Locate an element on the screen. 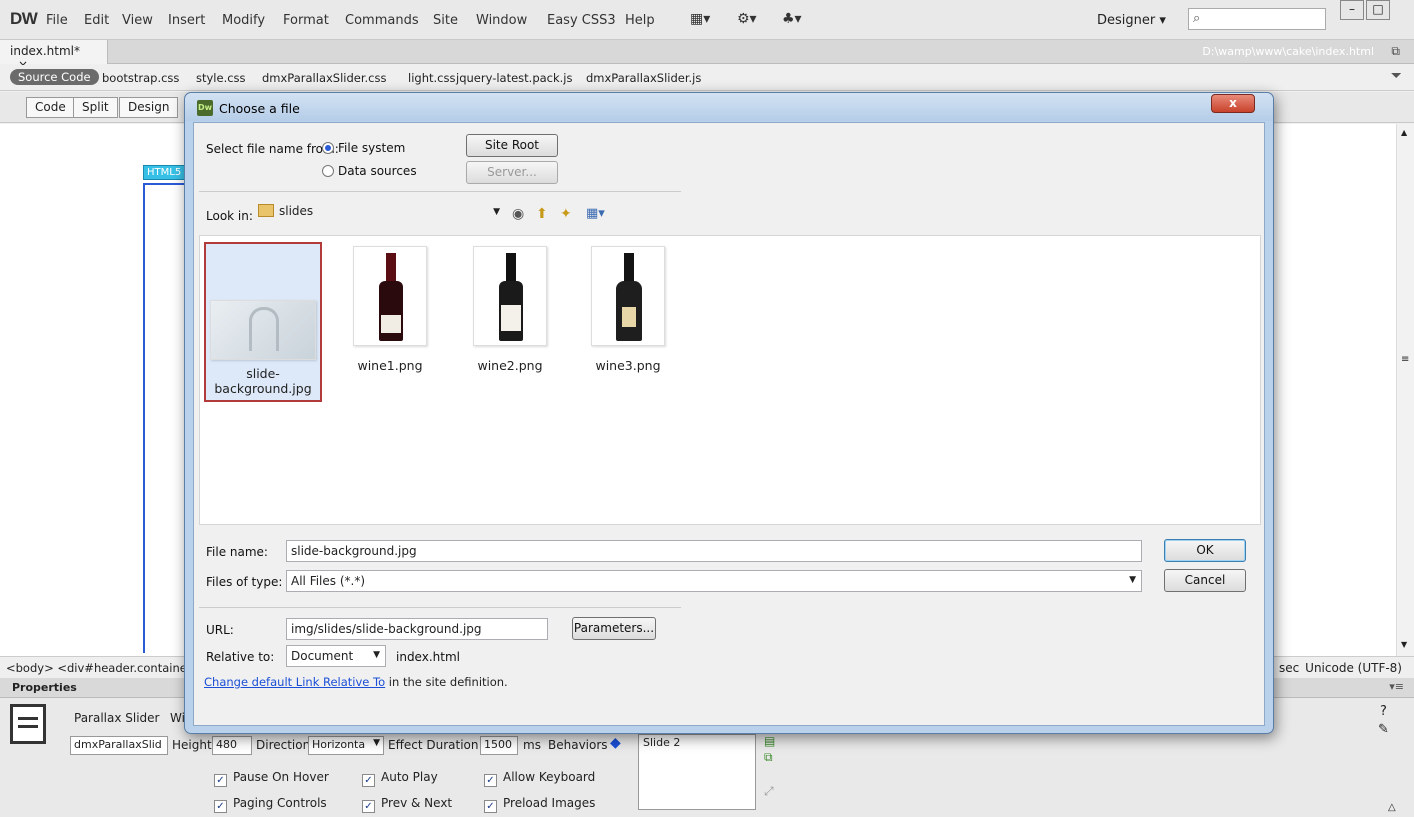  auto-play-checkbox: ✓ Auto Play is located at coordinates (400, 778).